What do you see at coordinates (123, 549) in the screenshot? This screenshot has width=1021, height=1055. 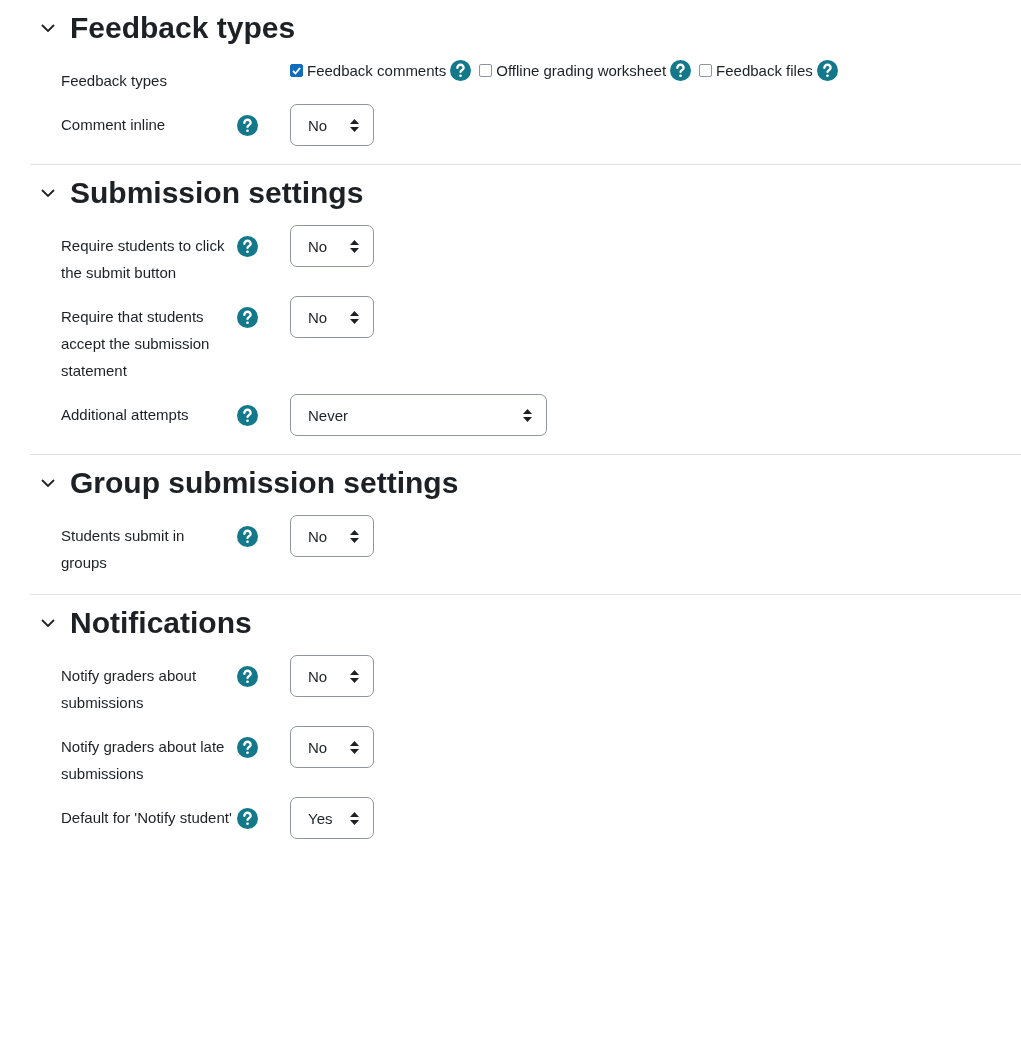 I see `field-label: Students submit in groups` at bounding box center [123, 549].